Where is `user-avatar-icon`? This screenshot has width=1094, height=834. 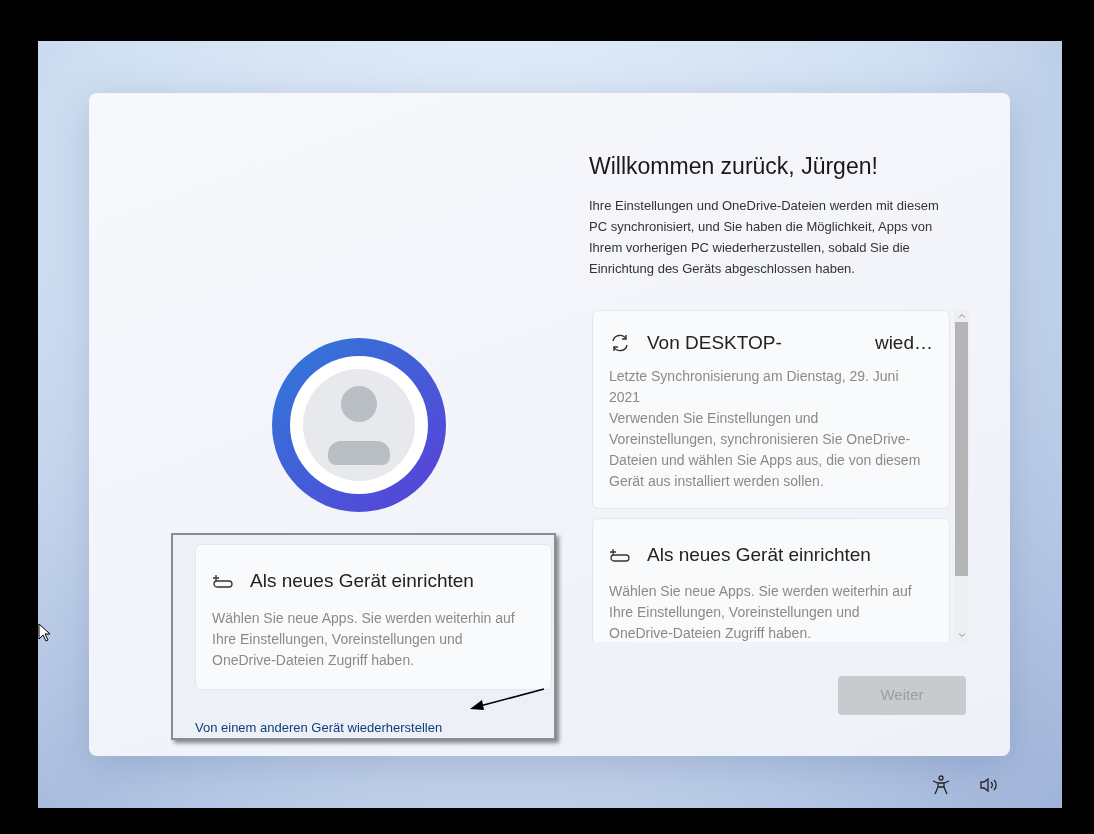
user-avatar-icon is located at coordinates (359, 425).